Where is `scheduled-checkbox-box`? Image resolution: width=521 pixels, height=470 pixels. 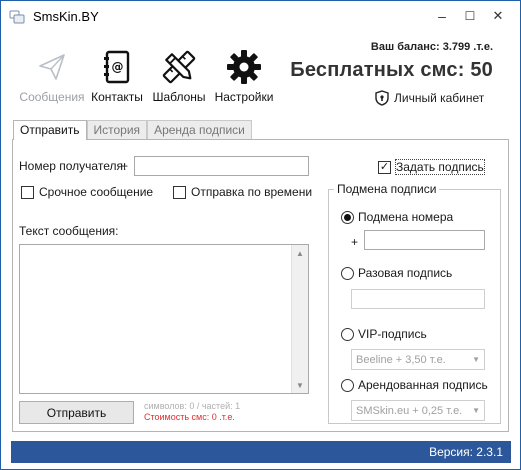
scheduled-checkbox-box is located at coordinates (179, 192).